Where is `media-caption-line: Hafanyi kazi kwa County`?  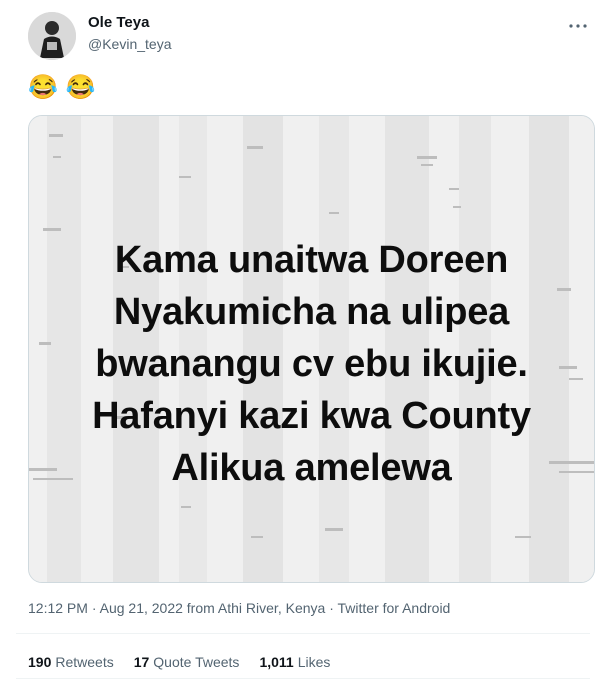
media-caption-line: Hafanyi kazi kwa County is located at coordinates (311, 416).